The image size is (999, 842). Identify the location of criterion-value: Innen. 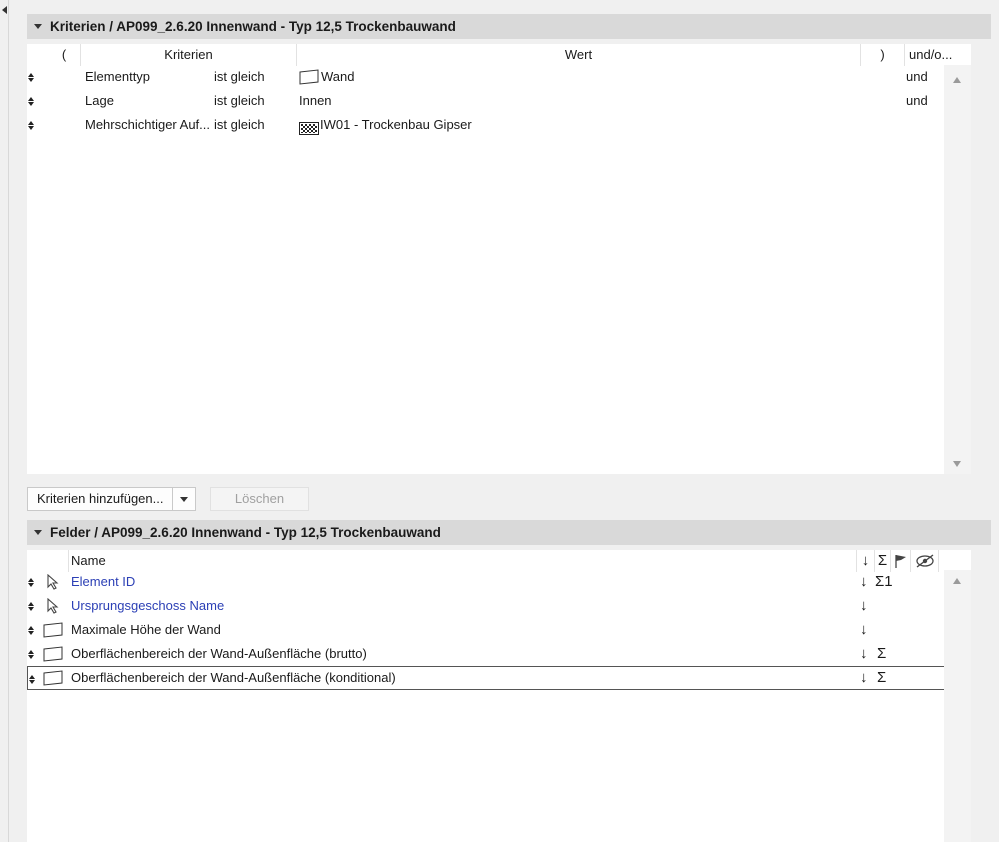
(315, 101).